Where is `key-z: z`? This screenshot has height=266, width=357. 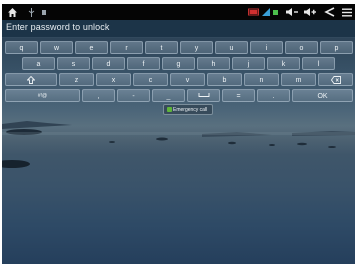
key-z: z is located at coordinates (76, 79).